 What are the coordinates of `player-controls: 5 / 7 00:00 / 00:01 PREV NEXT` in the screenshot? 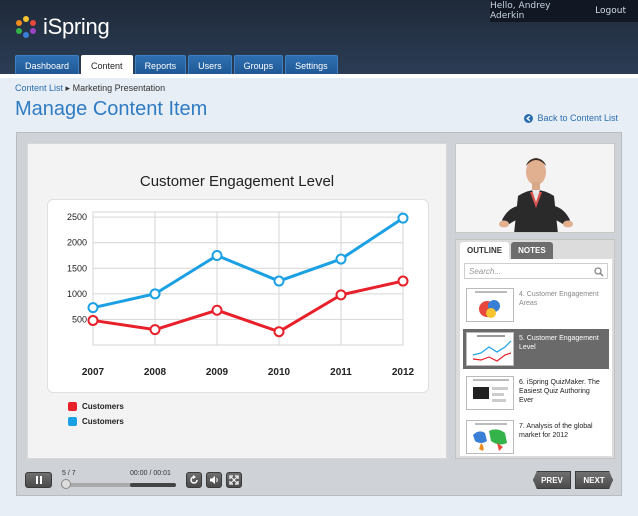 It's located at (319, 479).